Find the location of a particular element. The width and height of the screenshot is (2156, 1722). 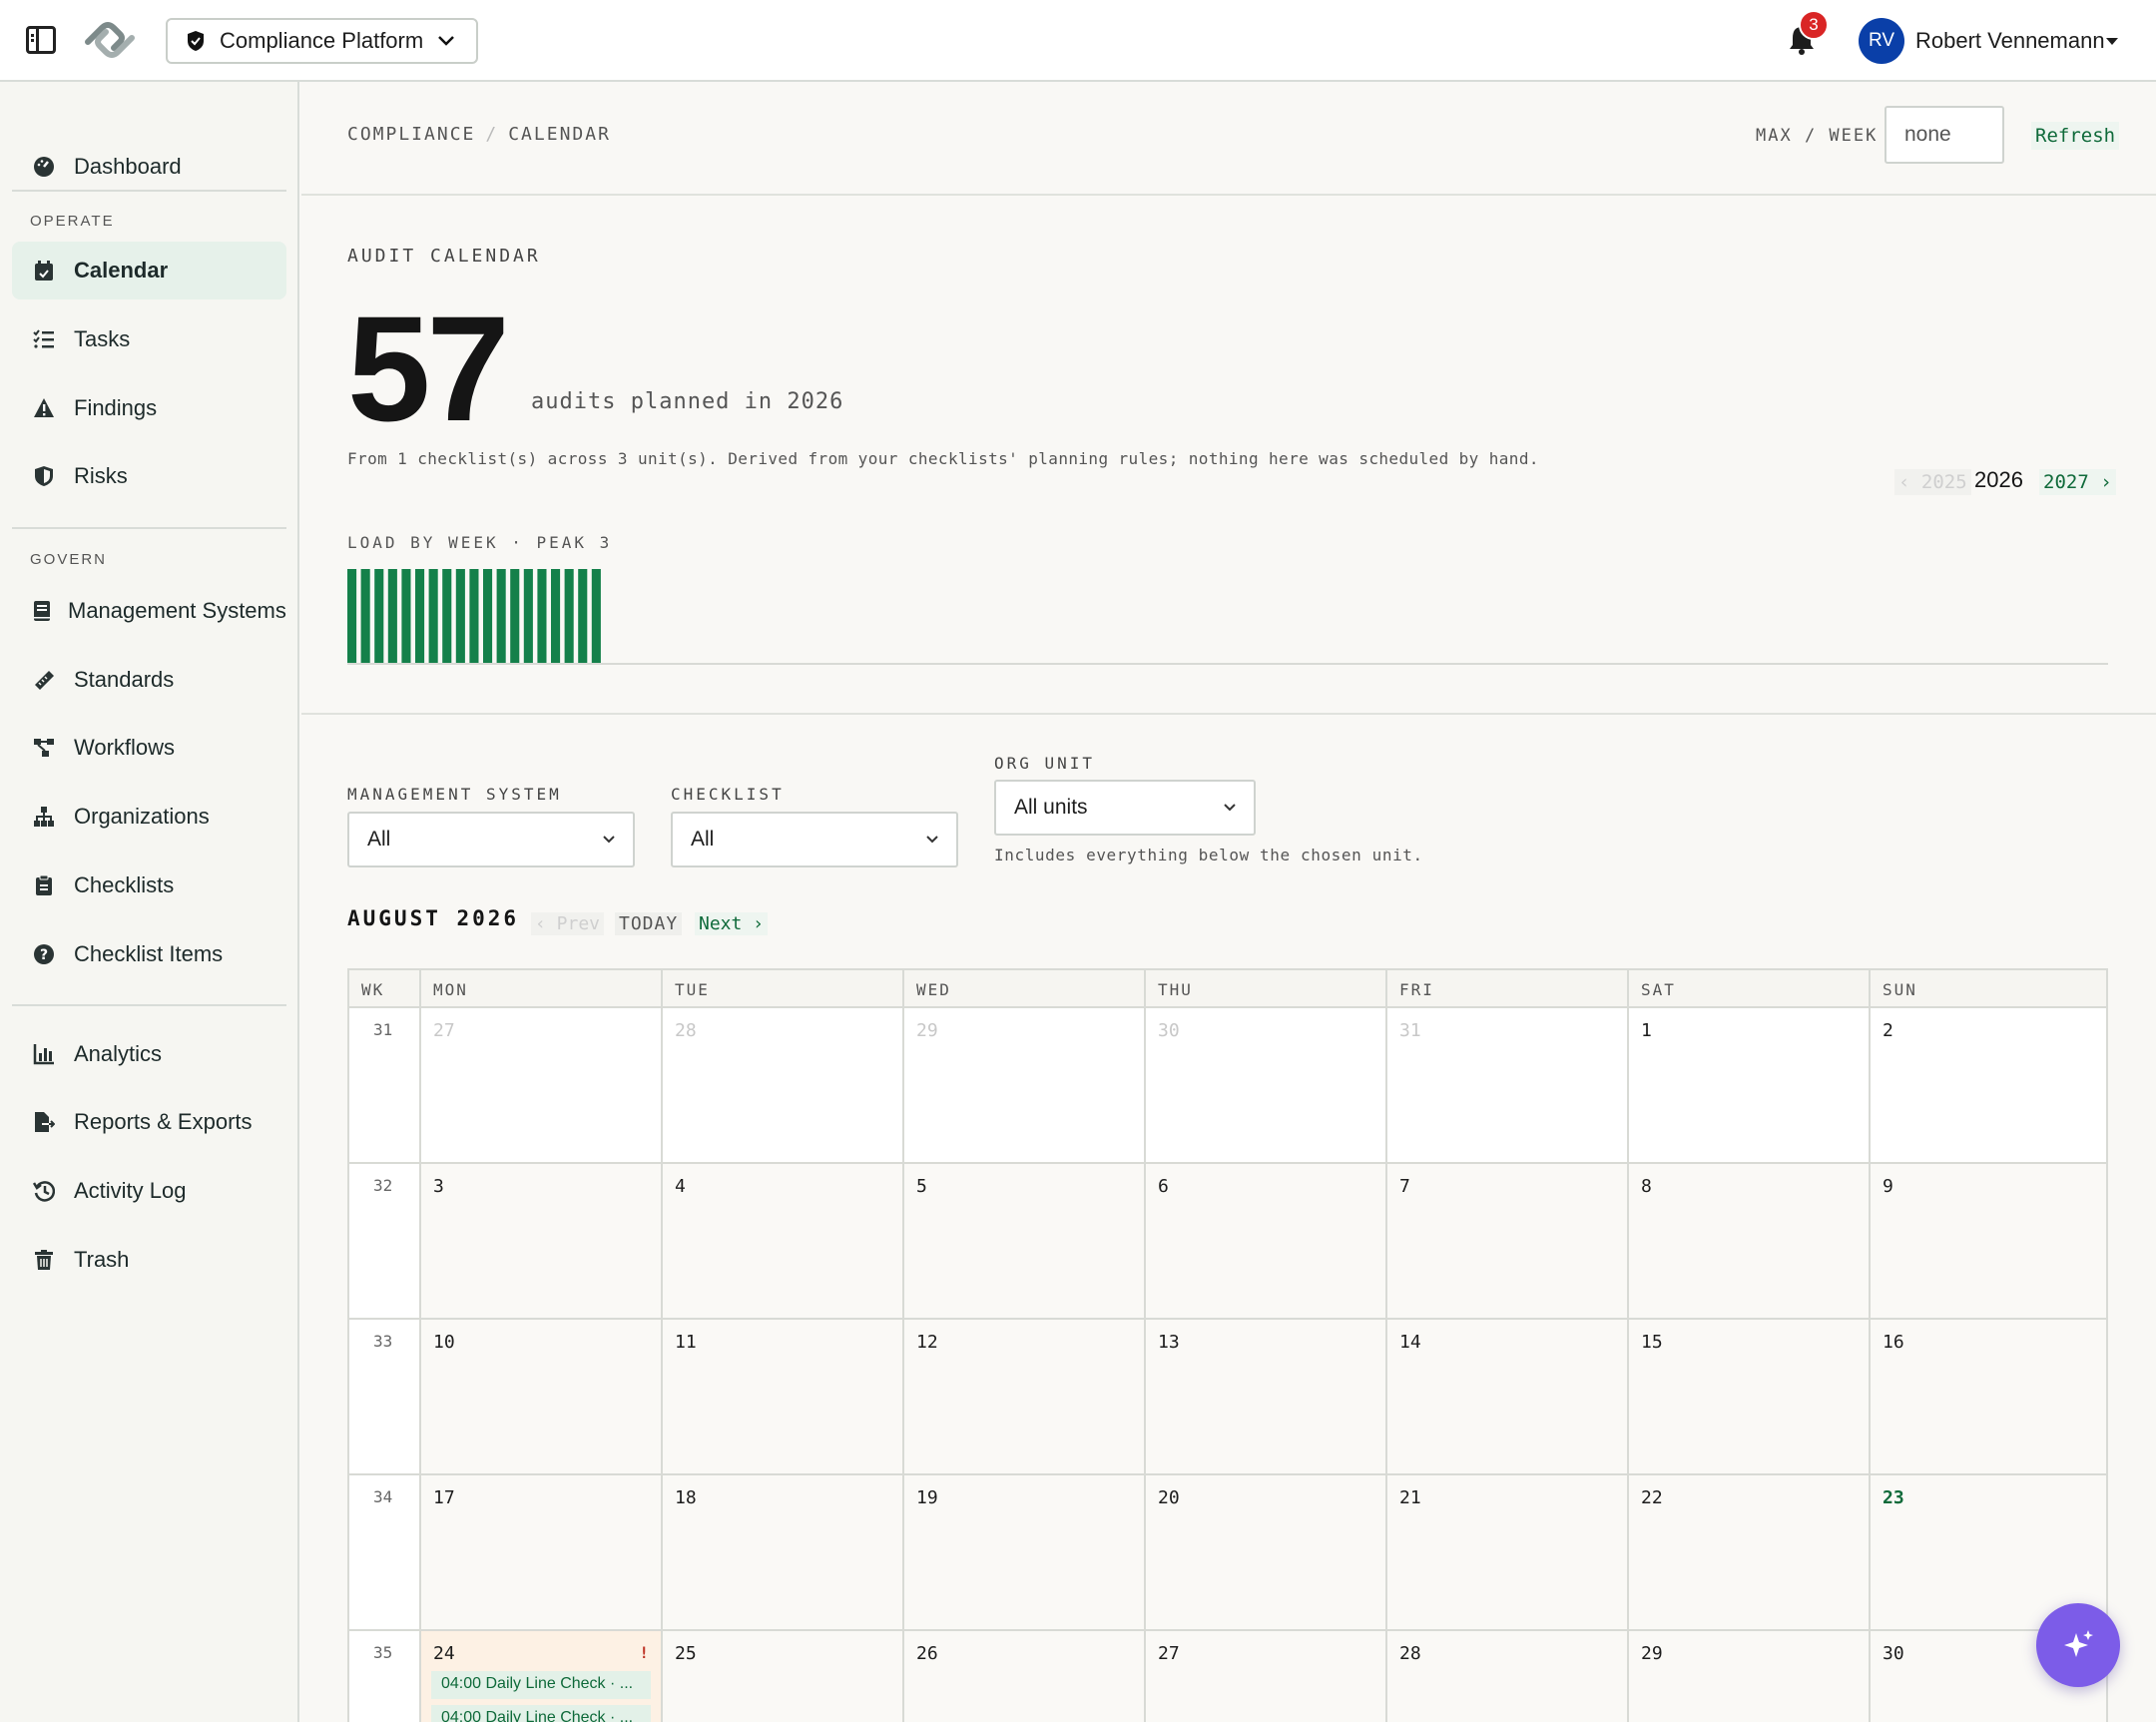

breadcrumb-current: CALENDAR is located at coordinates (559, 135).